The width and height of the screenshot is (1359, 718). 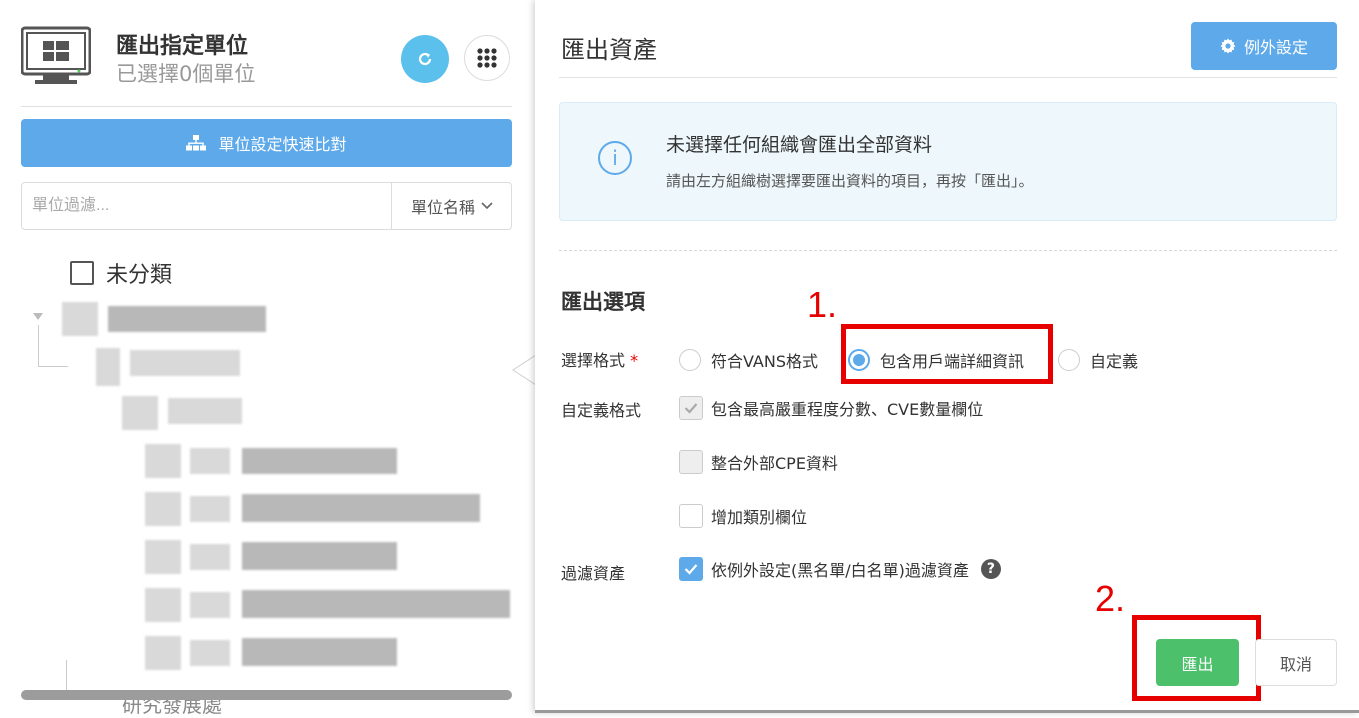 What do you see at coordinates (759, 517) in the screenshot?
I see `checkbox-label: 增加類別欄位` at bounding box center [759, 517].